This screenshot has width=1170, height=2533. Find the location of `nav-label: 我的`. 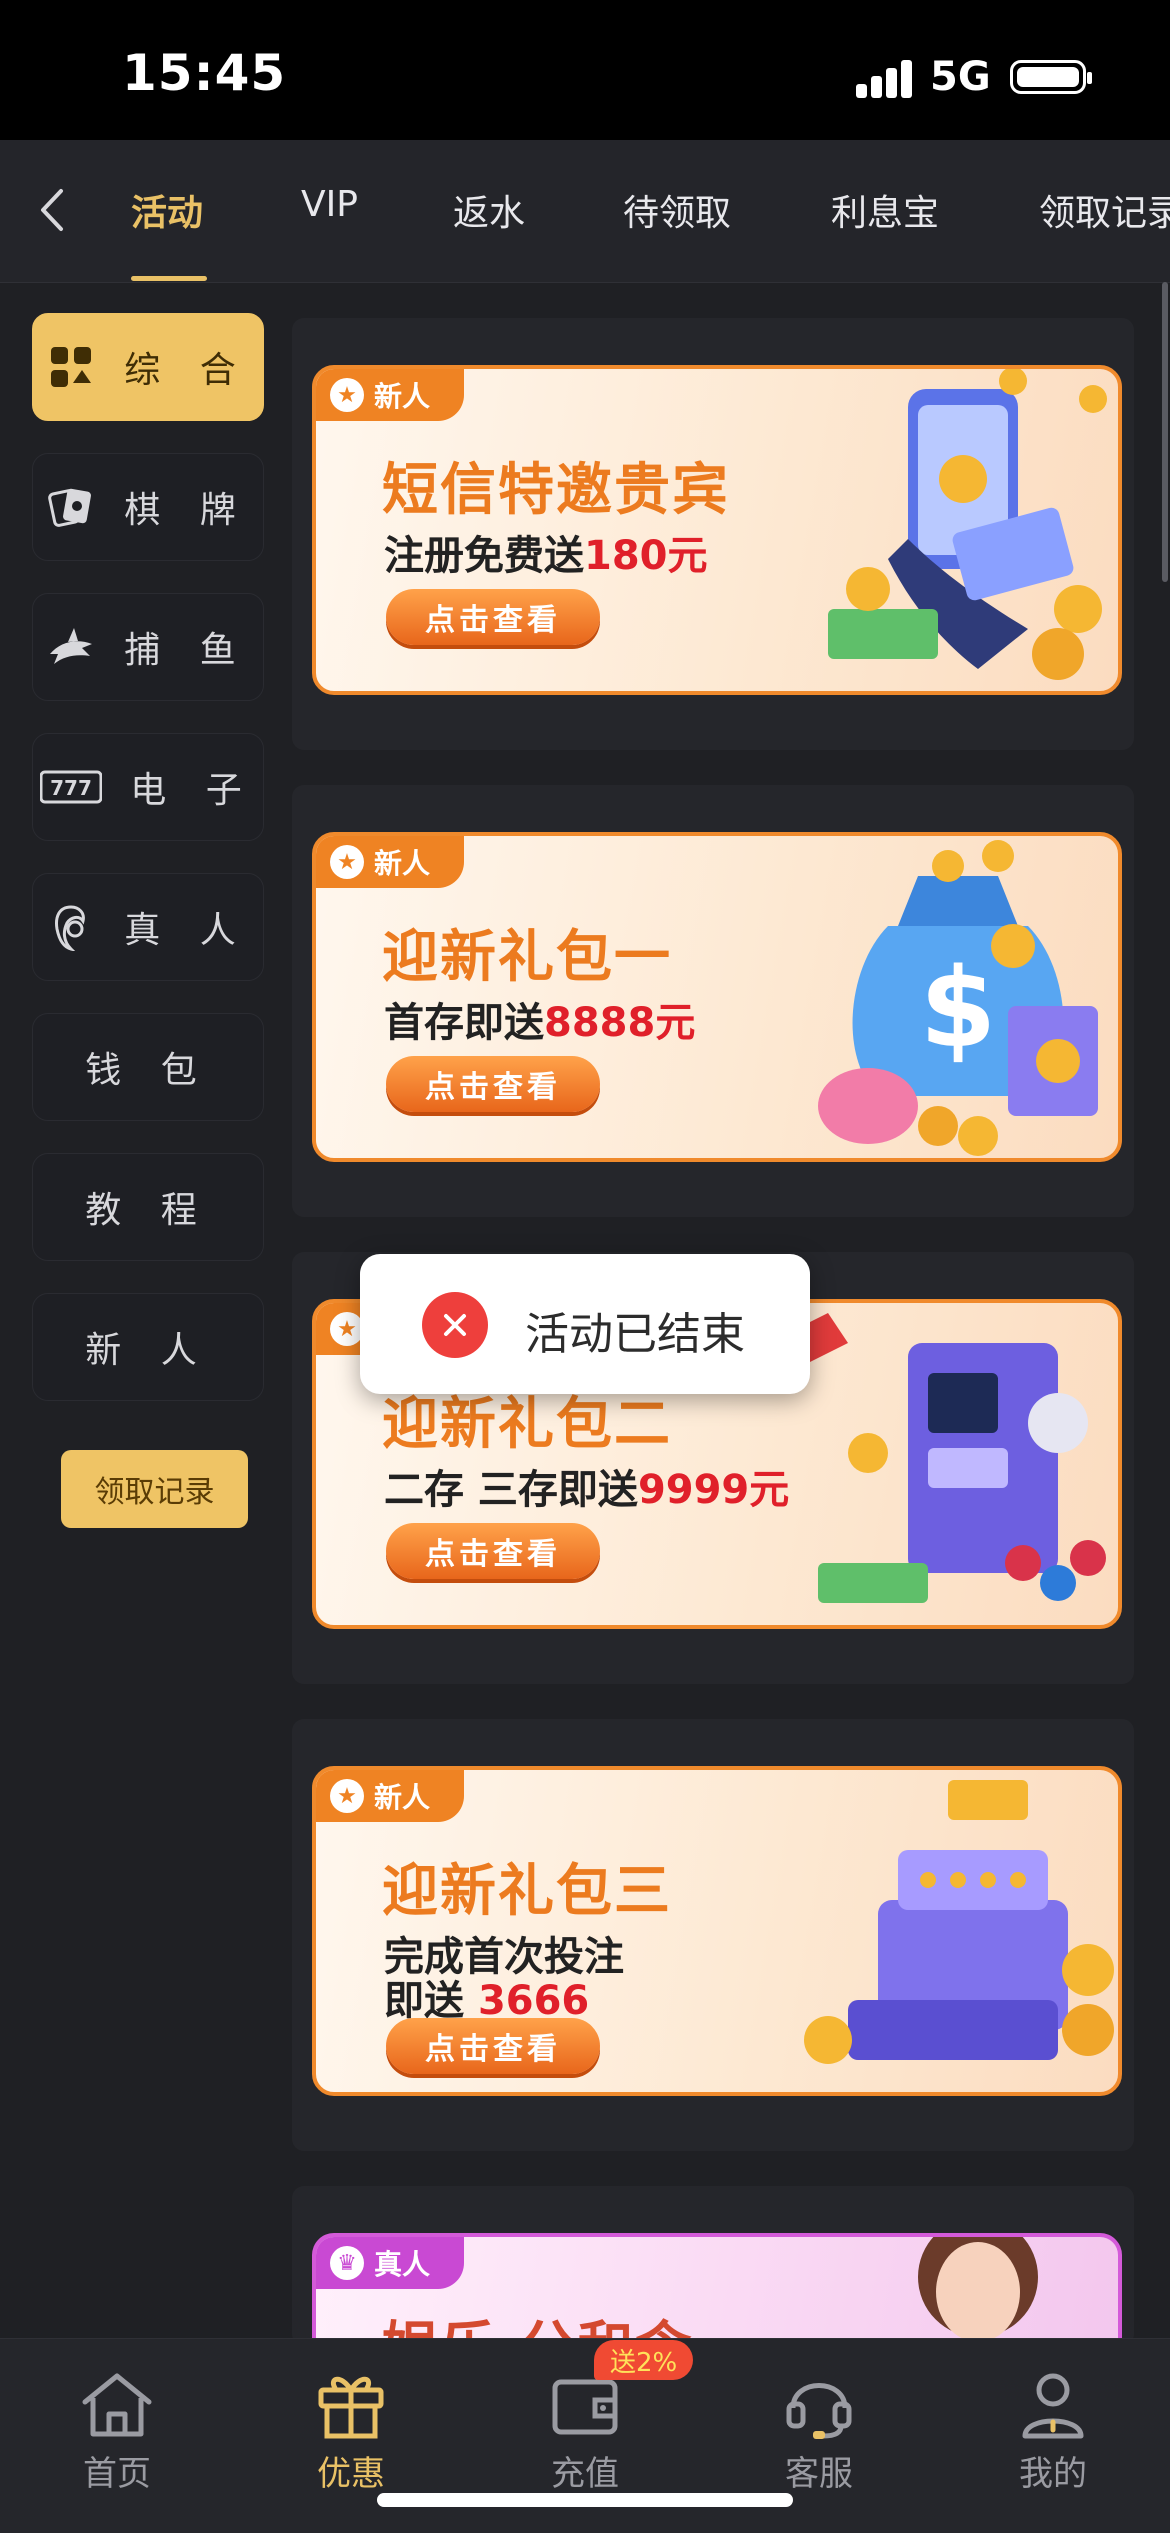

nav-label: 我的 is located at coordinates (1053, 2474).